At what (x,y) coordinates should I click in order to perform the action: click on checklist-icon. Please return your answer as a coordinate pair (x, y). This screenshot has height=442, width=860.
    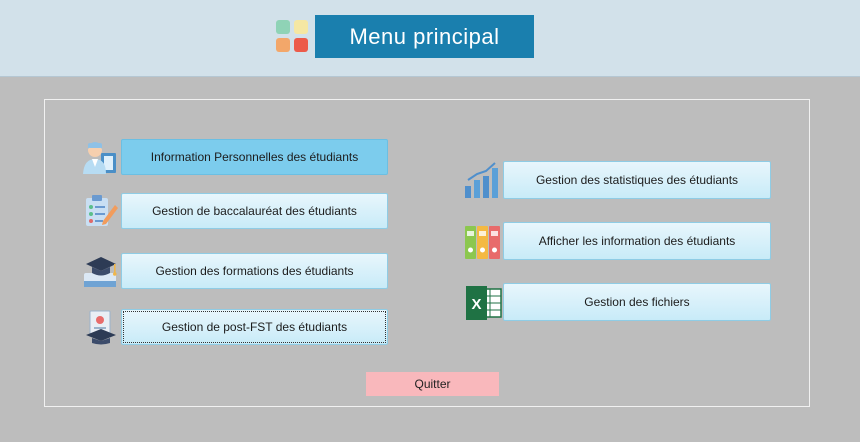
    Looking at the image, I should click on (102, 210).